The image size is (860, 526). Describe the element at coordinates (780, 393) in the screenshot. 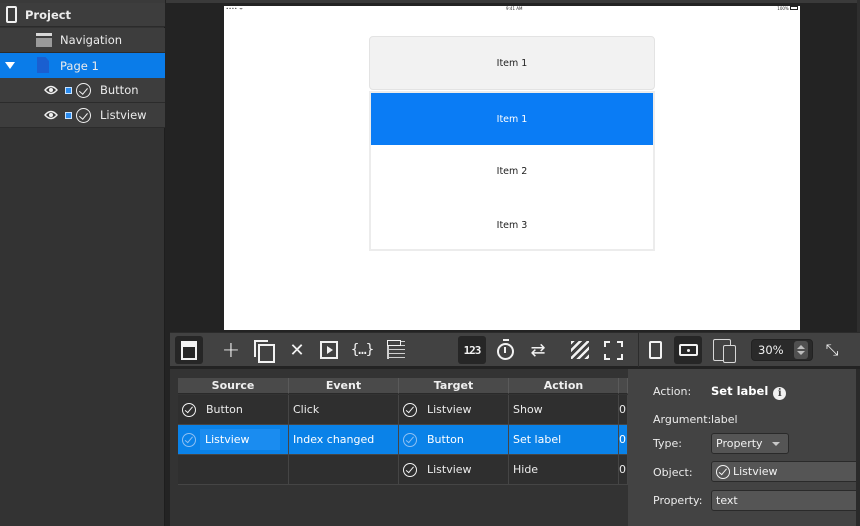

I see `info-icon: i` at that location.